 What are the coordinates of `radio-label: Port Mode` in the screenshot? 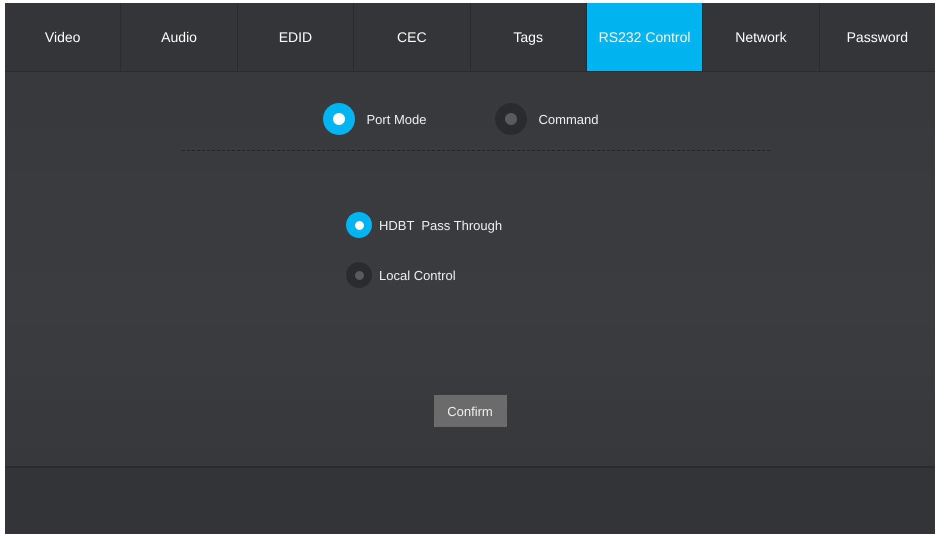 It's located at (396, 119).